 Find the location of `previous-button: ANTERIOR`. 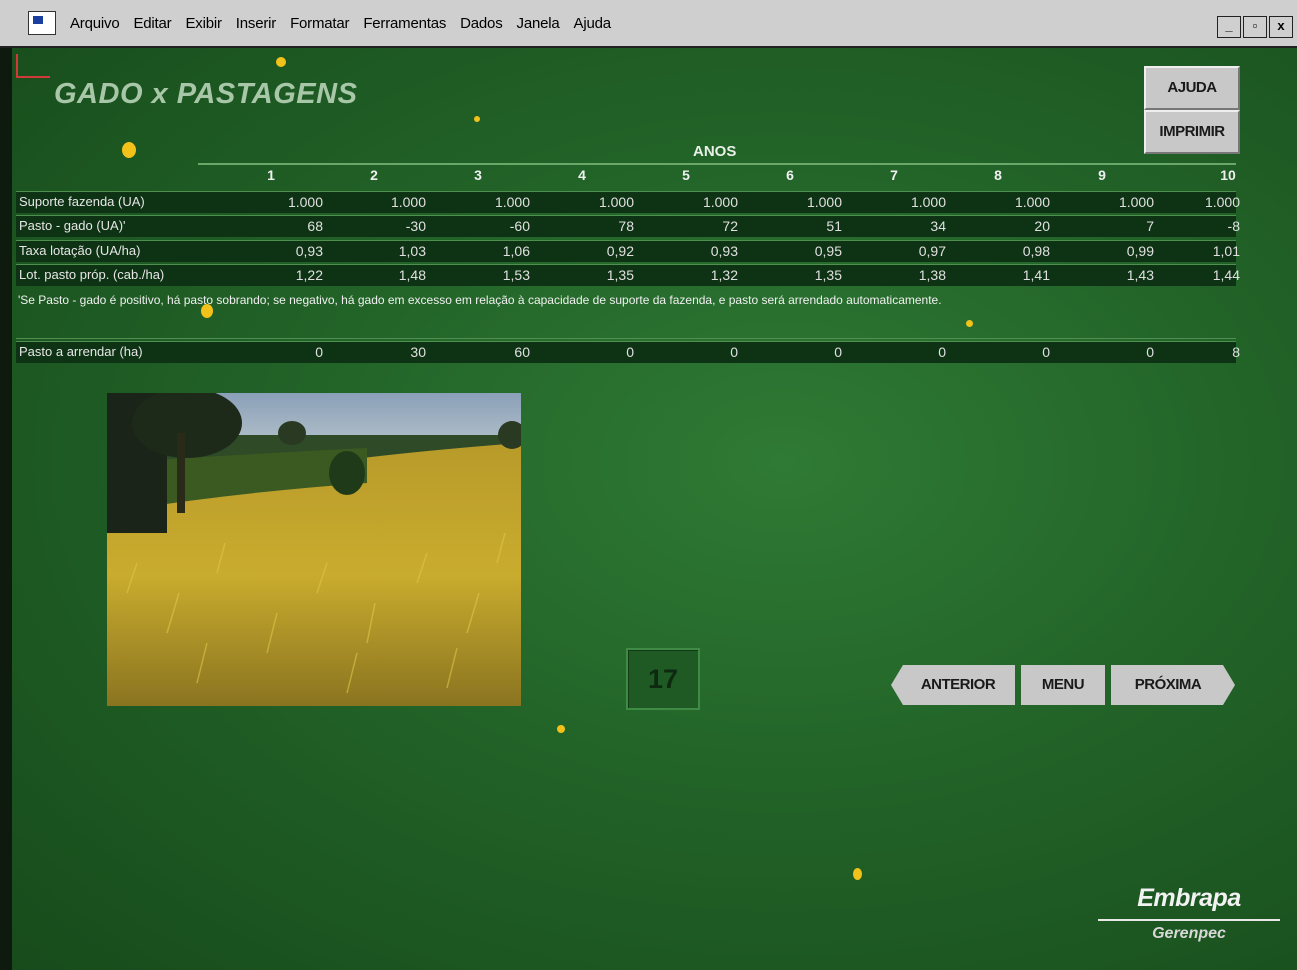

previous-button: ANTERIOR is located at coordinates (953, 685).